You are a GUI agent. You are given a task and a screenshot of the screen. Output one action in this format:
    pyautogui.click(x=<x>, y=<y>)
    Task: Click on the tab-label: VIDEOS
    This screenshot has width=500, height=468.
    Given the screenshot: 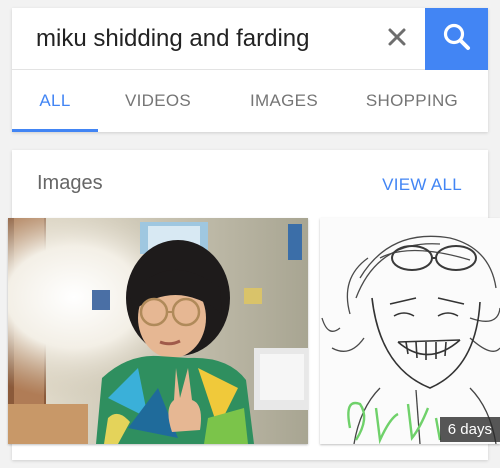 What is the action you would take?
    pyautogui.click(x=158, y=100)
    